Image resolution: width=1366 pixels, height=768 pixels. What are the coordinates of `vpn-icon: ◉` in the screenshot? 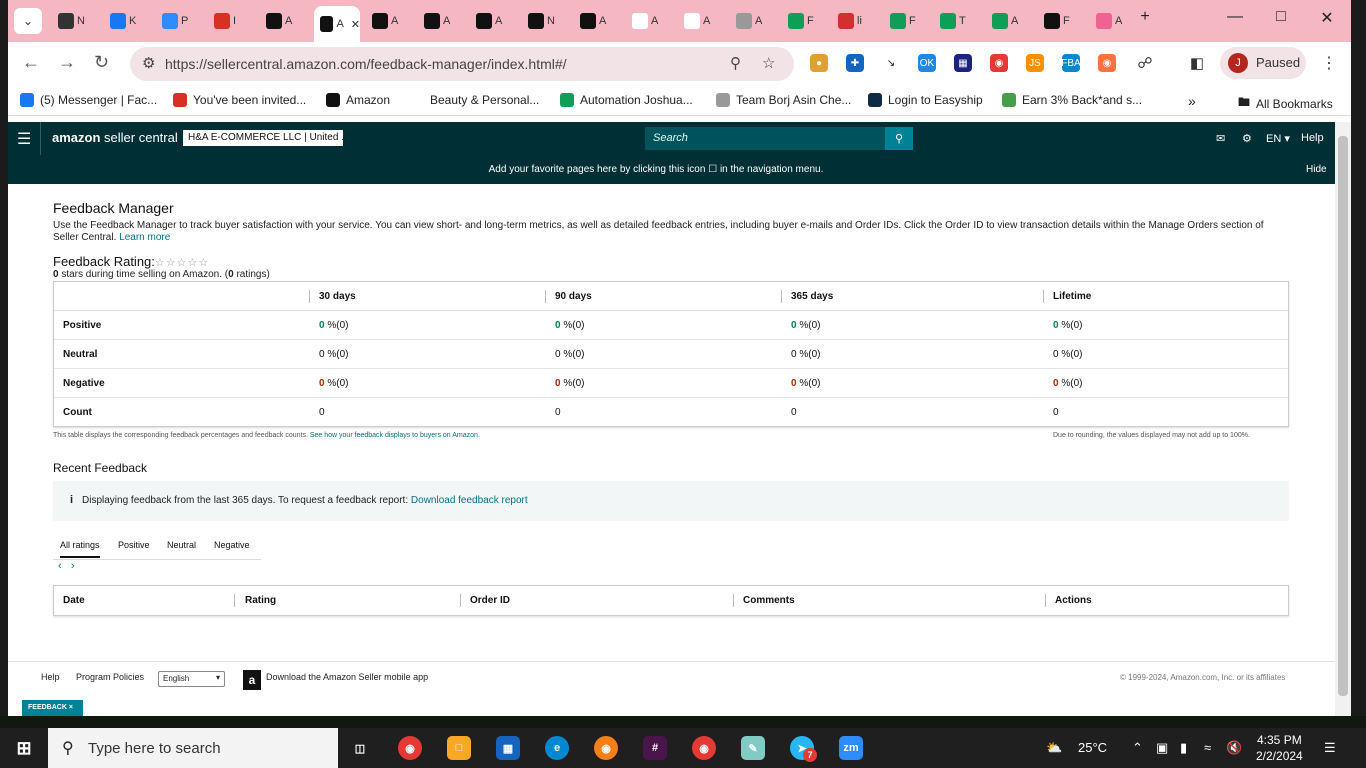 It's located at (606, 748).